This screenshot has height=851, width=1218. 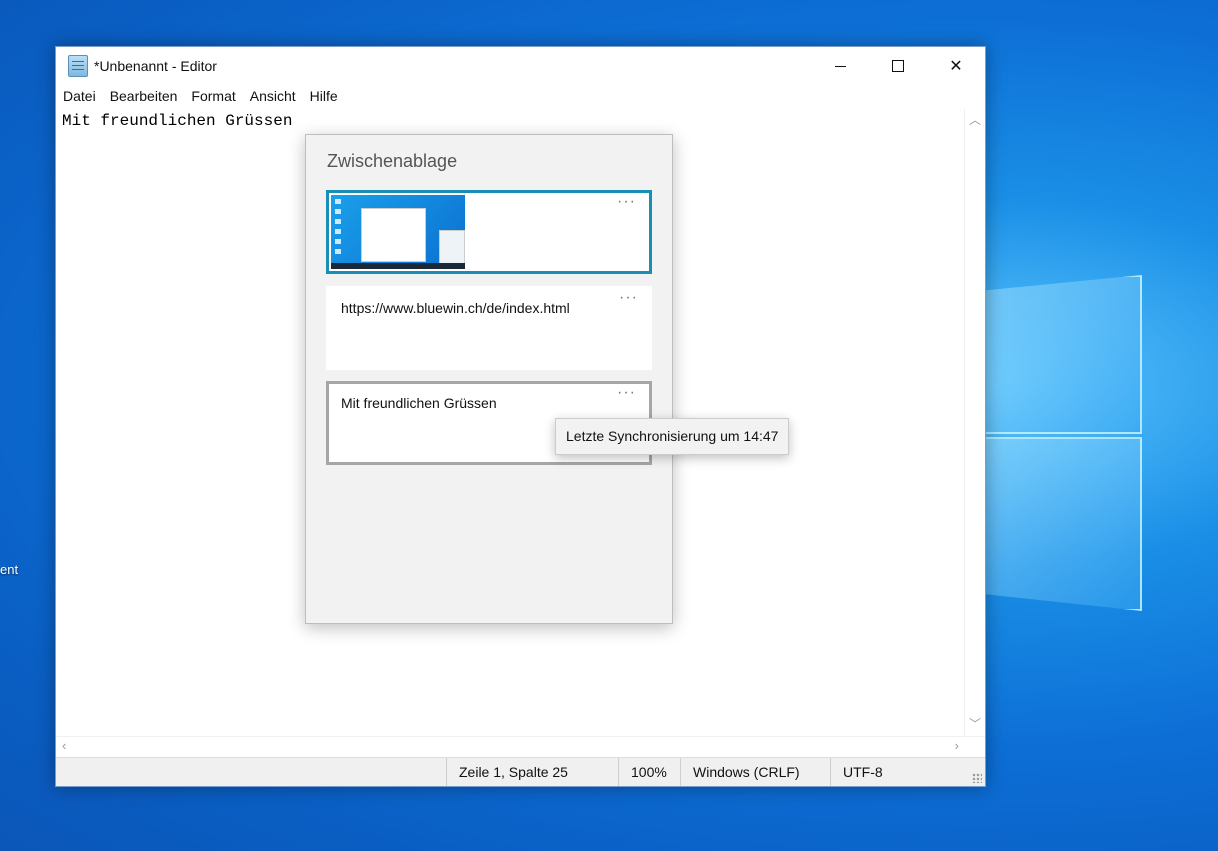 I want to click on maximize-button, so click(x=898, y=66).